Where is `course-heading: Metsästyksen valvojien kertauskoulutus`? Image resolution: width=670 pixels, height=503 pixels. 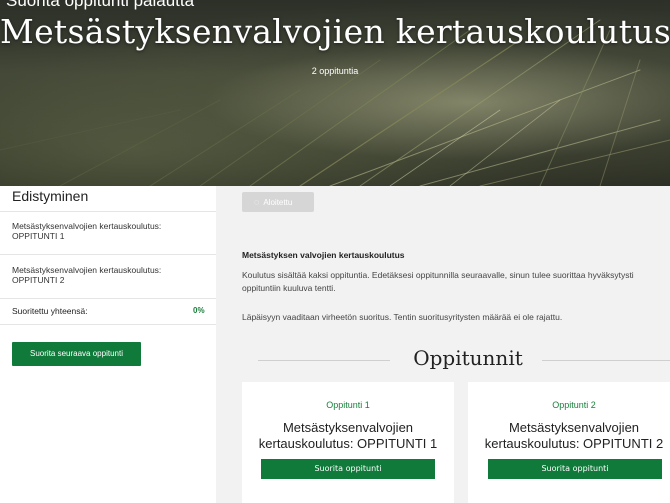
course-heading: Metsästyksen valvojien kertauskoulutus is located at coordinates (323, 255).